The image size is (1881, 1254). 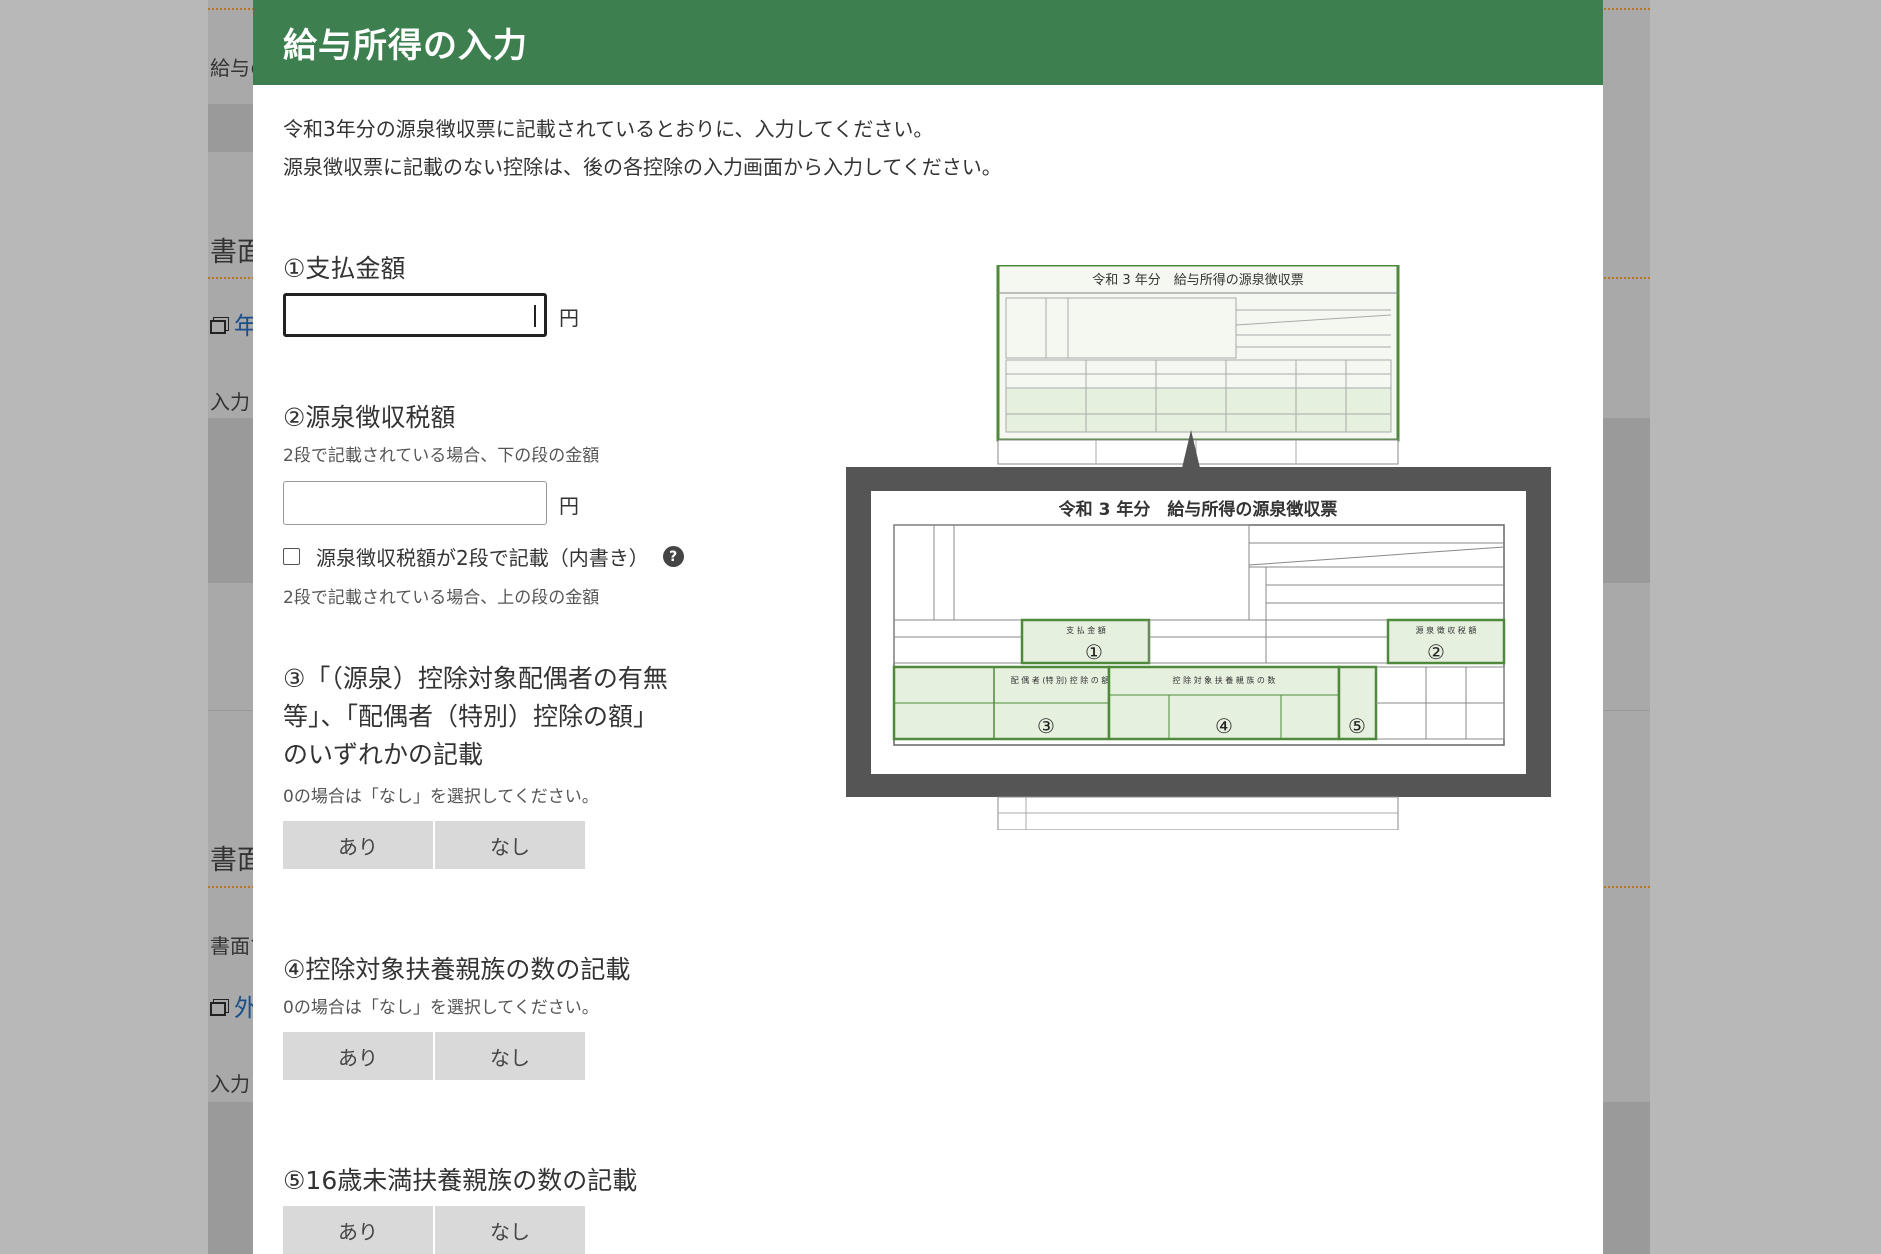 What do you see at coordinates (1224, 680) in the screenshot?
I see `dependents-box-label: 控 除 対 象 扶 養 親 族 の 数` at bounding box center [1224, 680].